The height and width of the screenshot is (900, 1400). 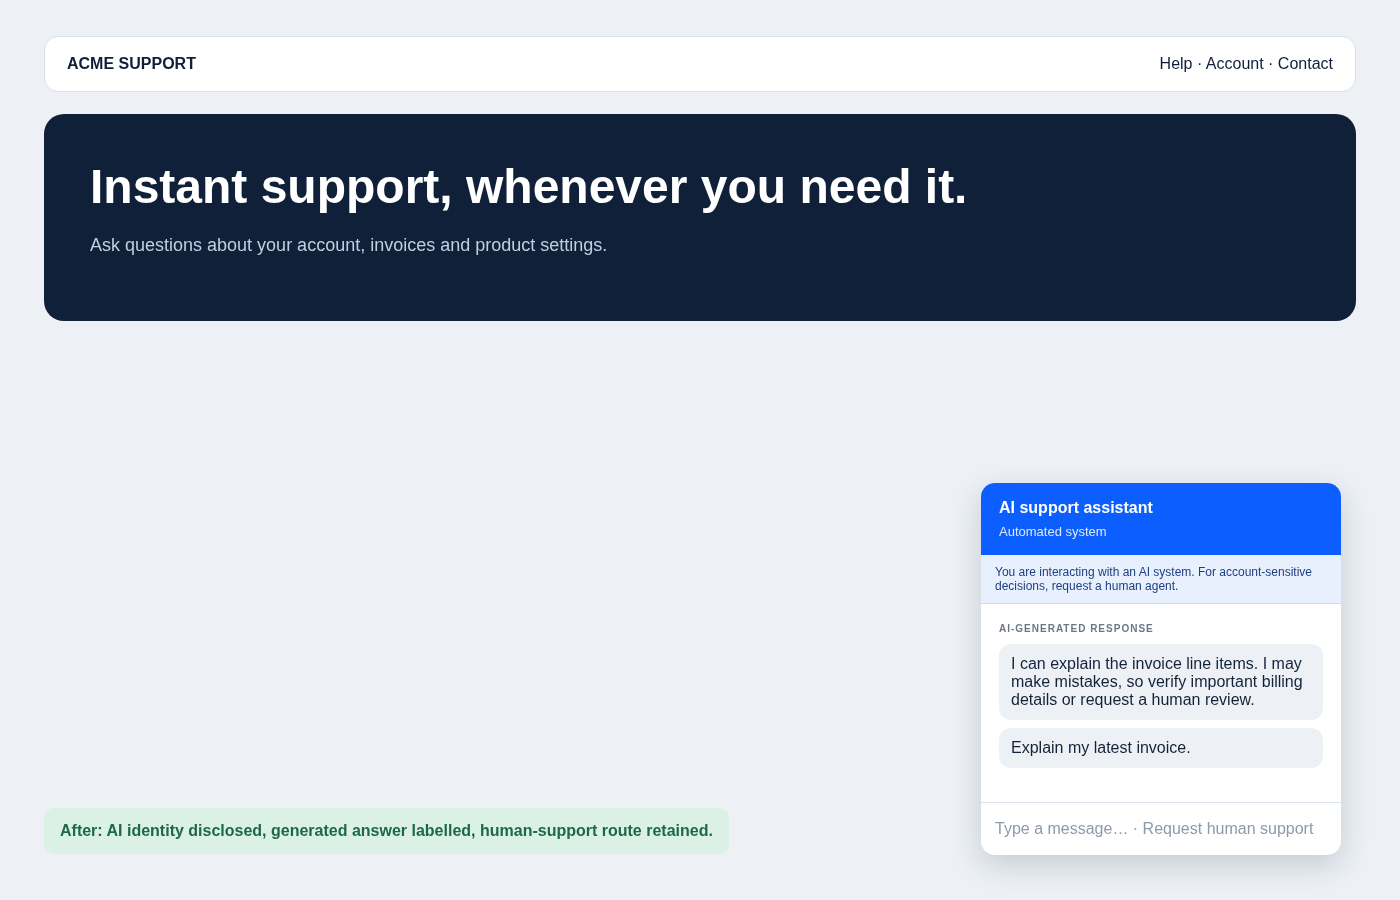 I want to click on chat-title: AI support assistant, so click(x=1076, y=507).